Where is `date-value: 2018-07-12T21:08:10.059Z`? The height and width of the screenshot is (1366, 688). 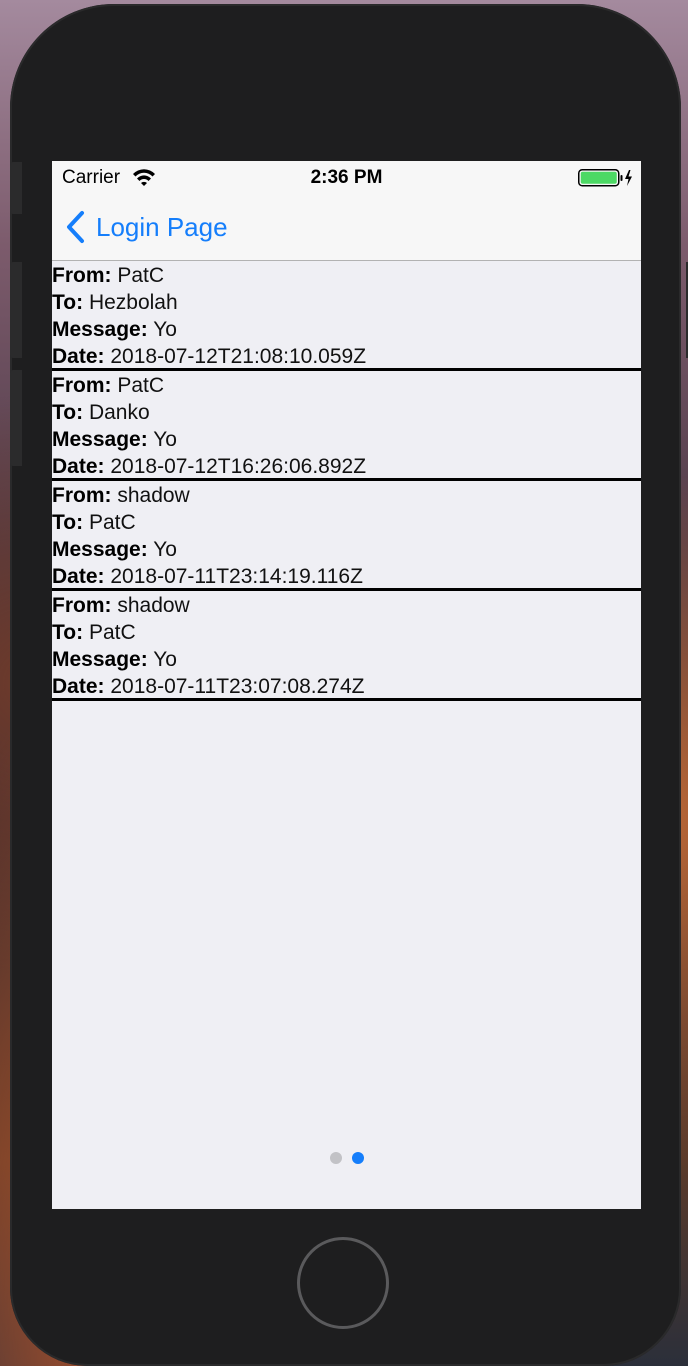 date-value: 2018-07-12T21:08:10.059Z is located at coordinates (238, 356).